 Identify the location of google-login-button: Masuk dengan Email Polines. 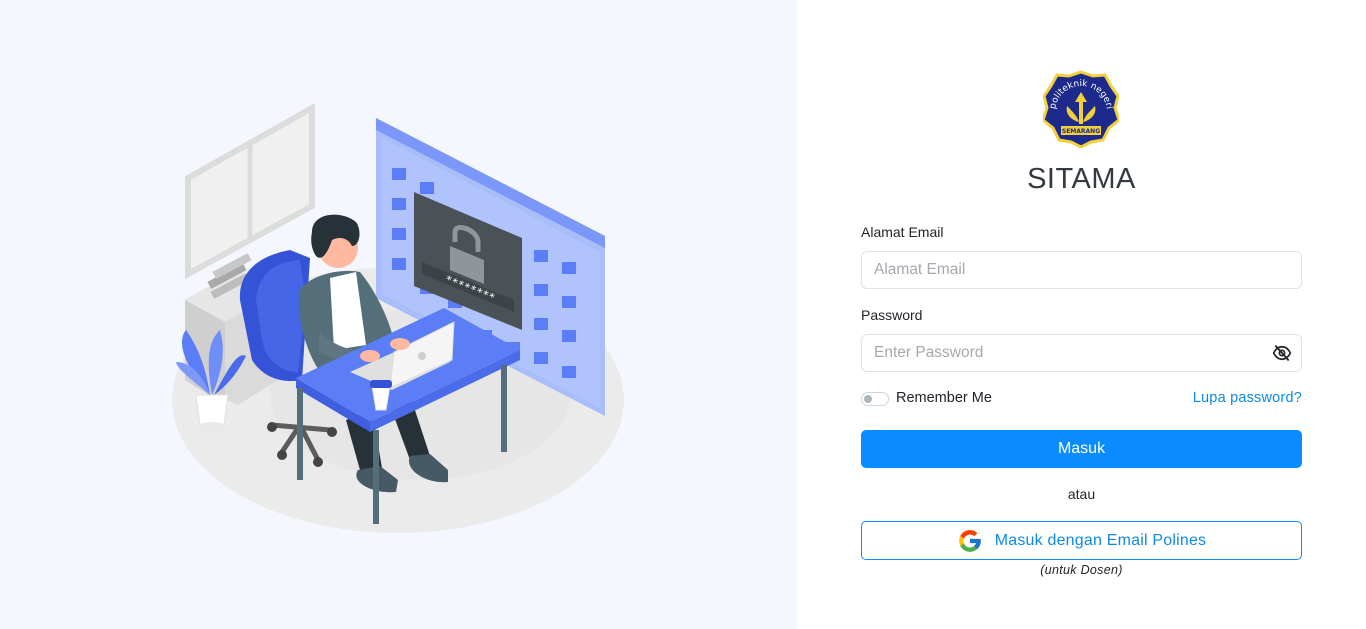
(1081, 540).